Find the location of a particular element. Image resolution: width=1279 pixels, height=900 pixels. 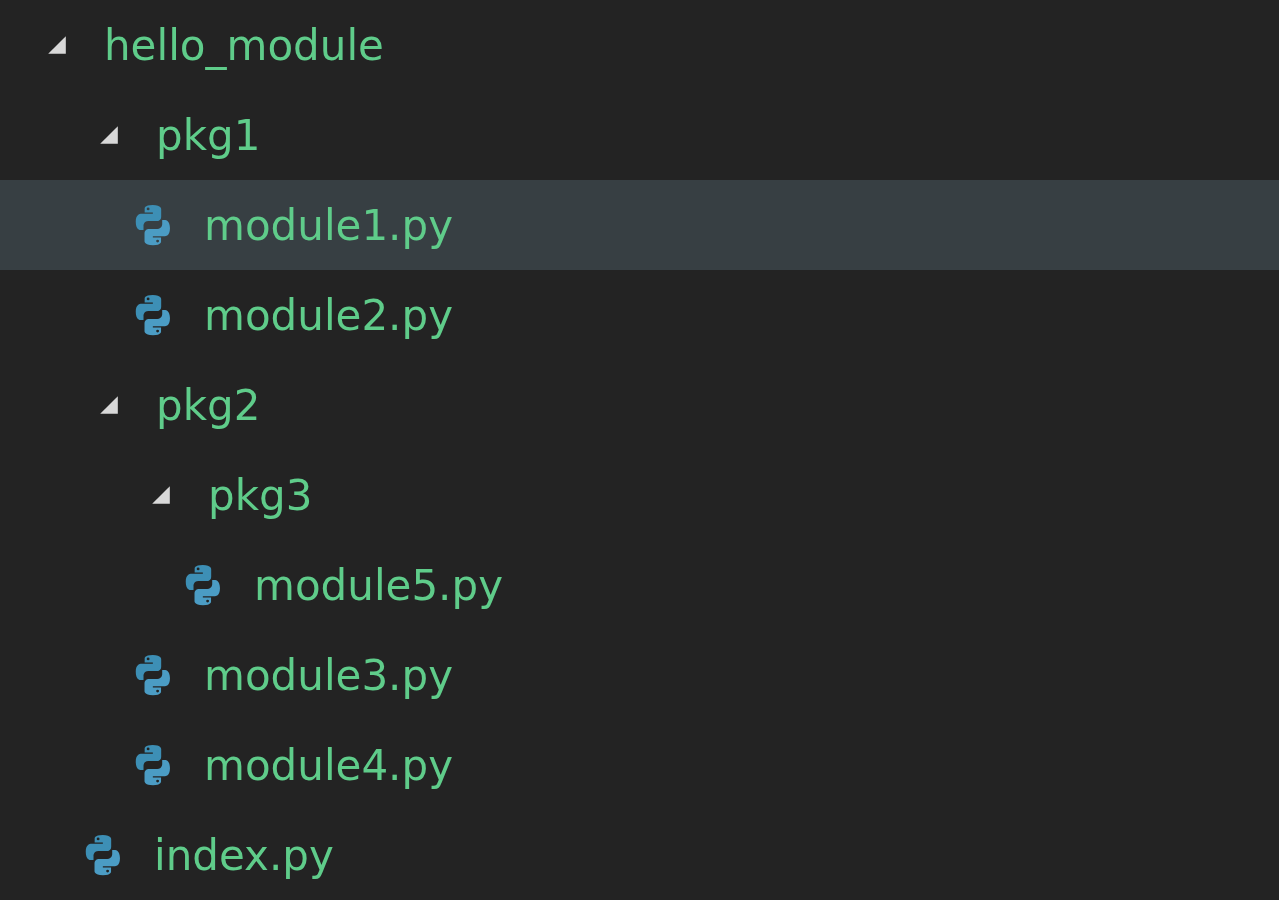

tree-item: module1.py is located at coordinates (639, 225).